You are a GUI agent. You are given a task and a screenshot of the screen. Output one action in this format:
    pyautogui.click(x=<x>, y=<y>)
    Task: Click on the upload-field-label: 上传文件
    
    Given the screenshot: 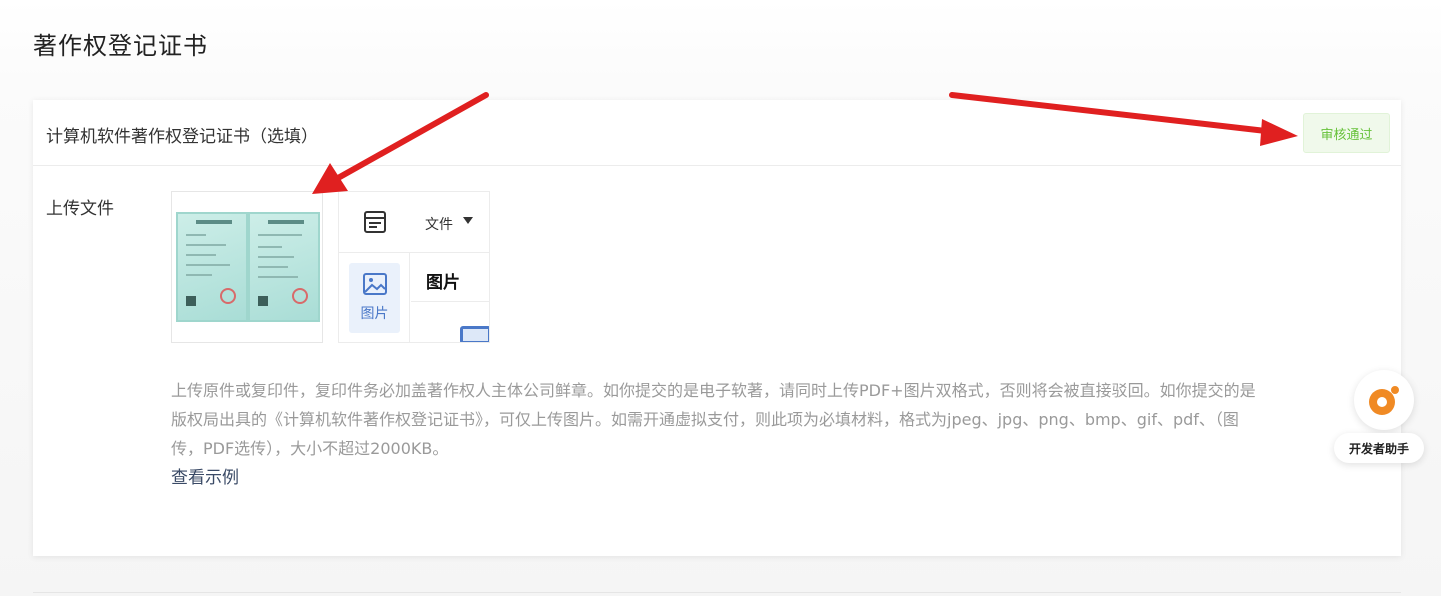 What is the action you would take?
    pyautogui.click(x=80, y=209)
    